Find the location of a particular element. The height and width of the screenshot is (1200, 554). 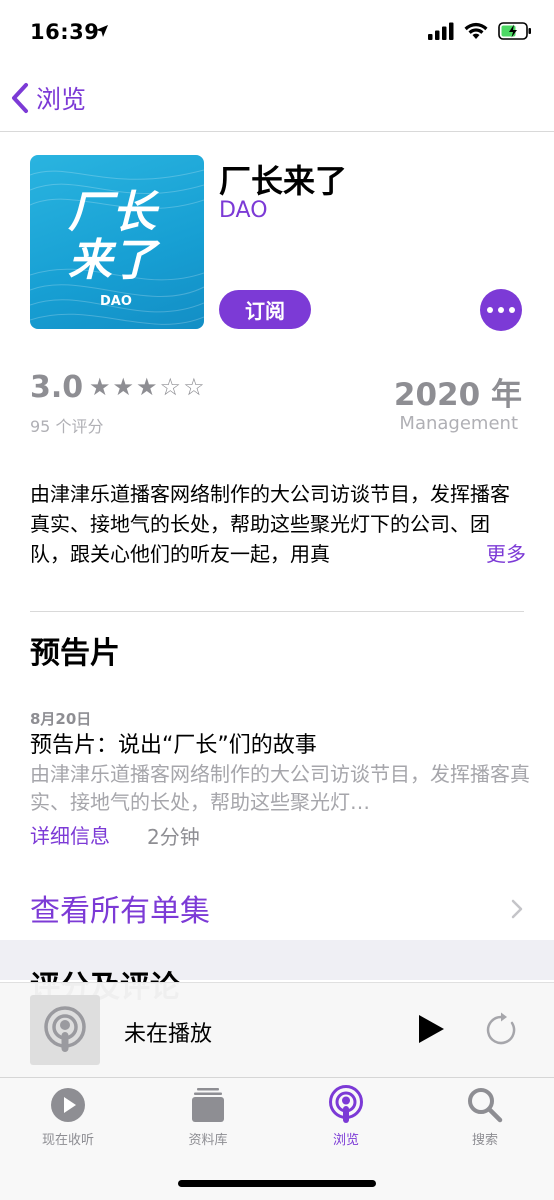

description-more-wrap: 更多 is located at coordinates (483, 552).